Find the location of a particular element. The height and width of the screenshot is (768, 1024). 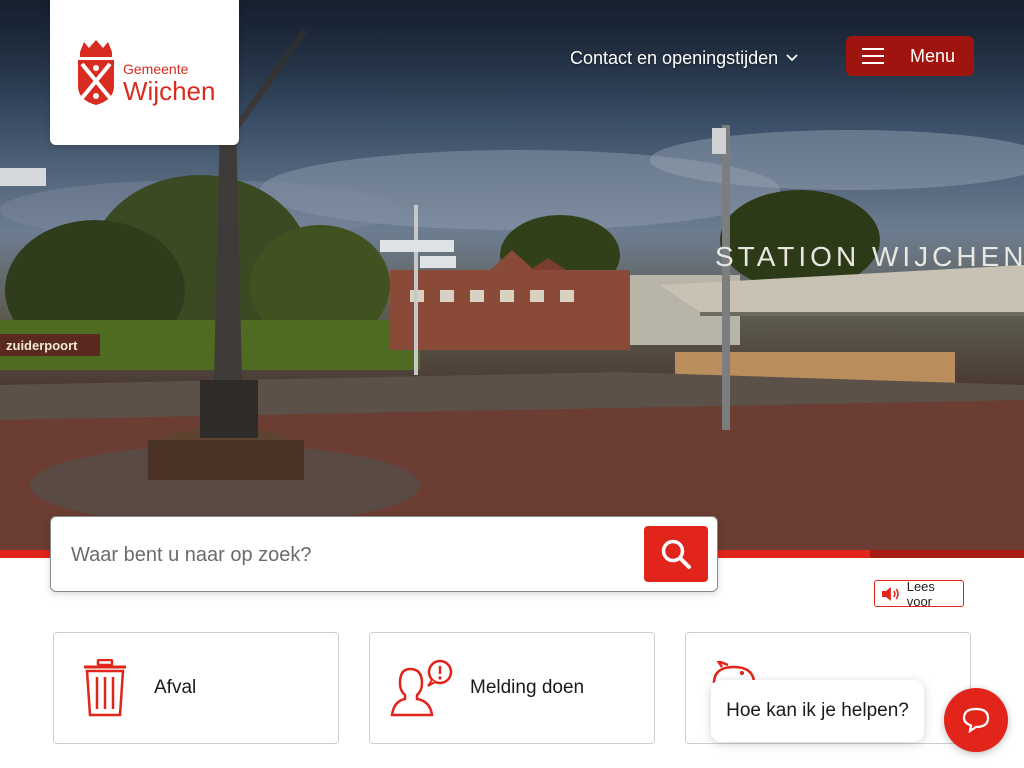

menu-label: Menu is located at coordinates (933, 55).